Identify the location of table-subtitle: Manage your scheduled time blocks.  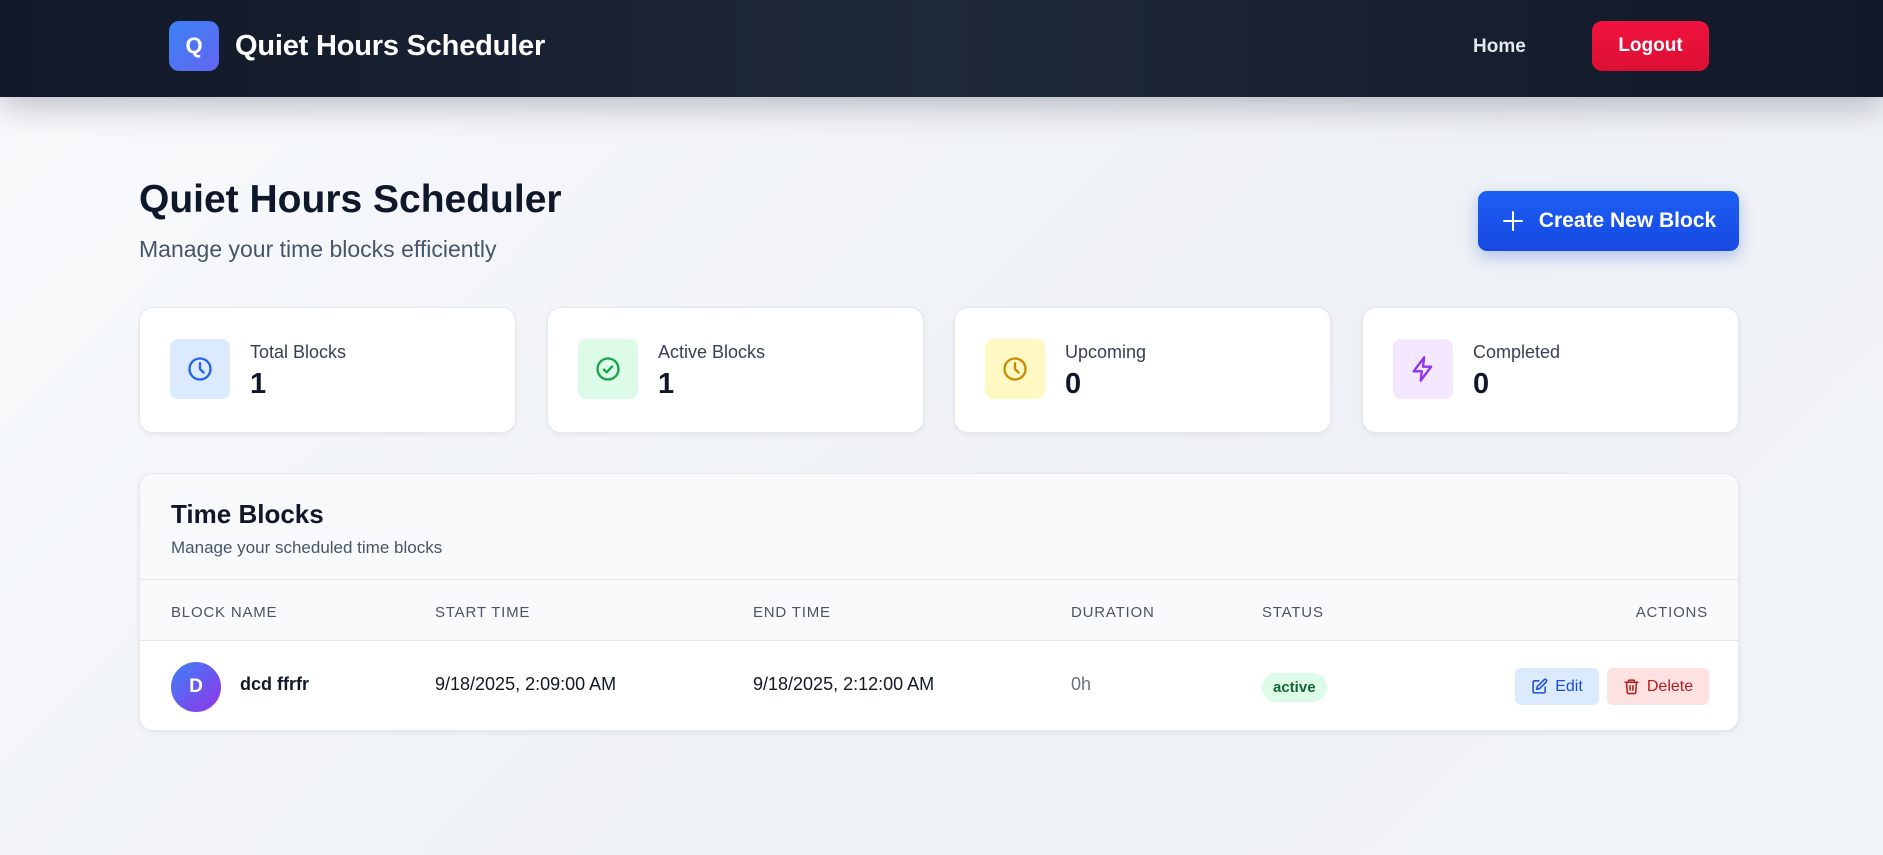
(307, 547).